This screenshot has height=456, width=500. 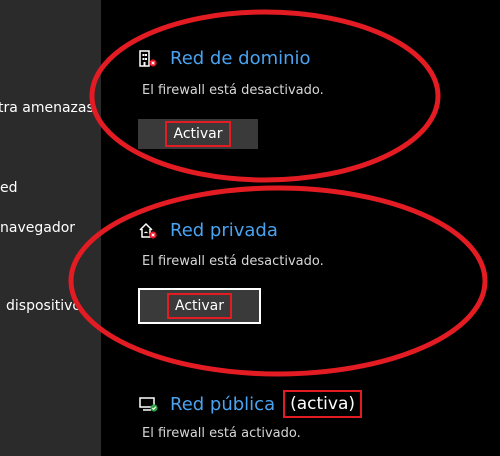 I want to click on private-network-title: Red privada, so click(x=208, y=230).